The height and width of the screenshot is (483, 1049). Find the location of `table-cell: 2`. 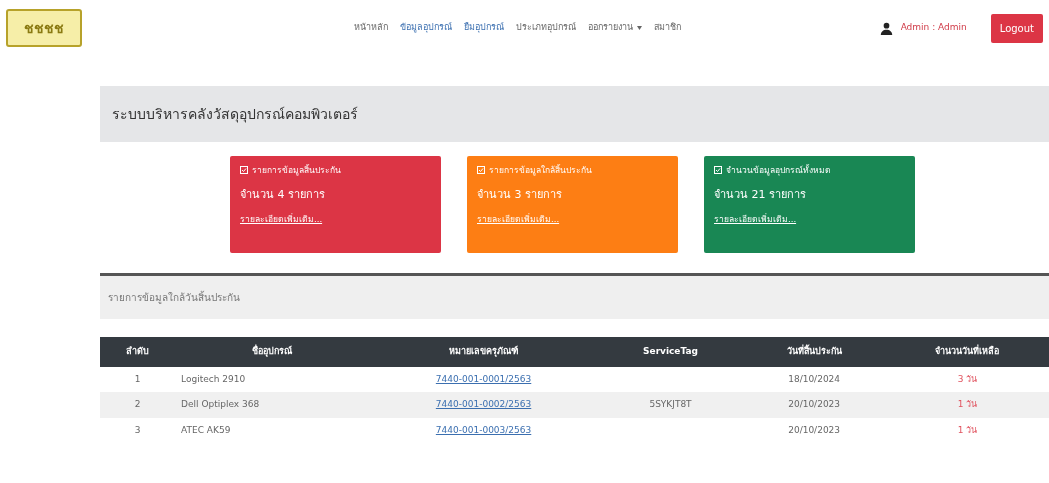

table-cell: 2 is located at coordinates (137, 404).